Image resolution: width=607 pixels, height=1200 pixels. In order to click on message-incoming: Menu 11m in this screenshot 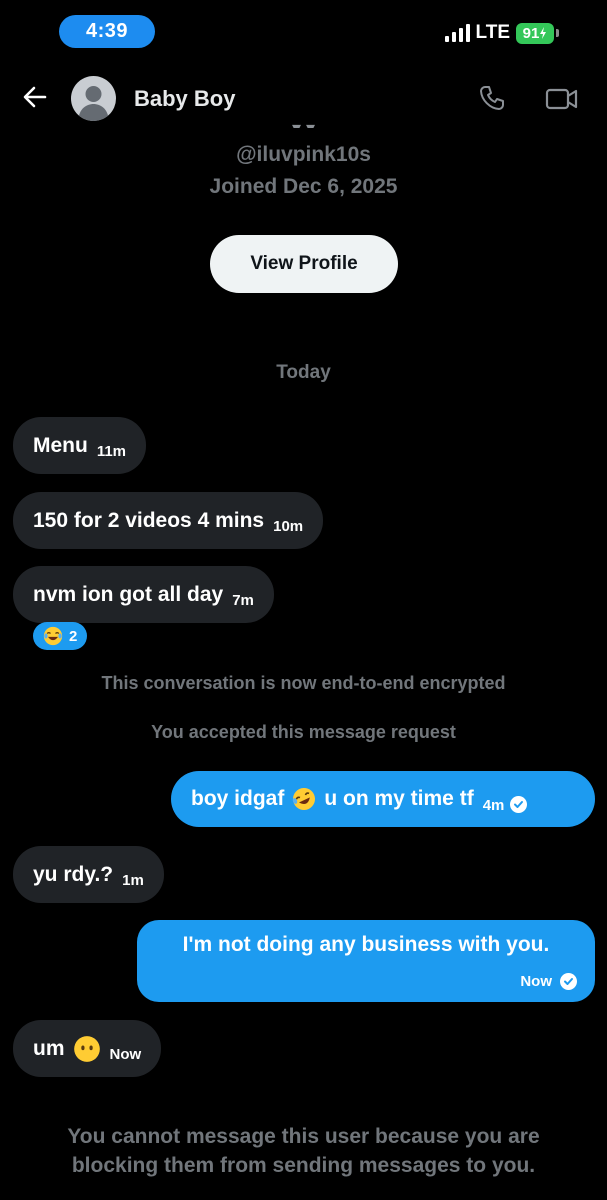, I will do `click(80, 445)`.